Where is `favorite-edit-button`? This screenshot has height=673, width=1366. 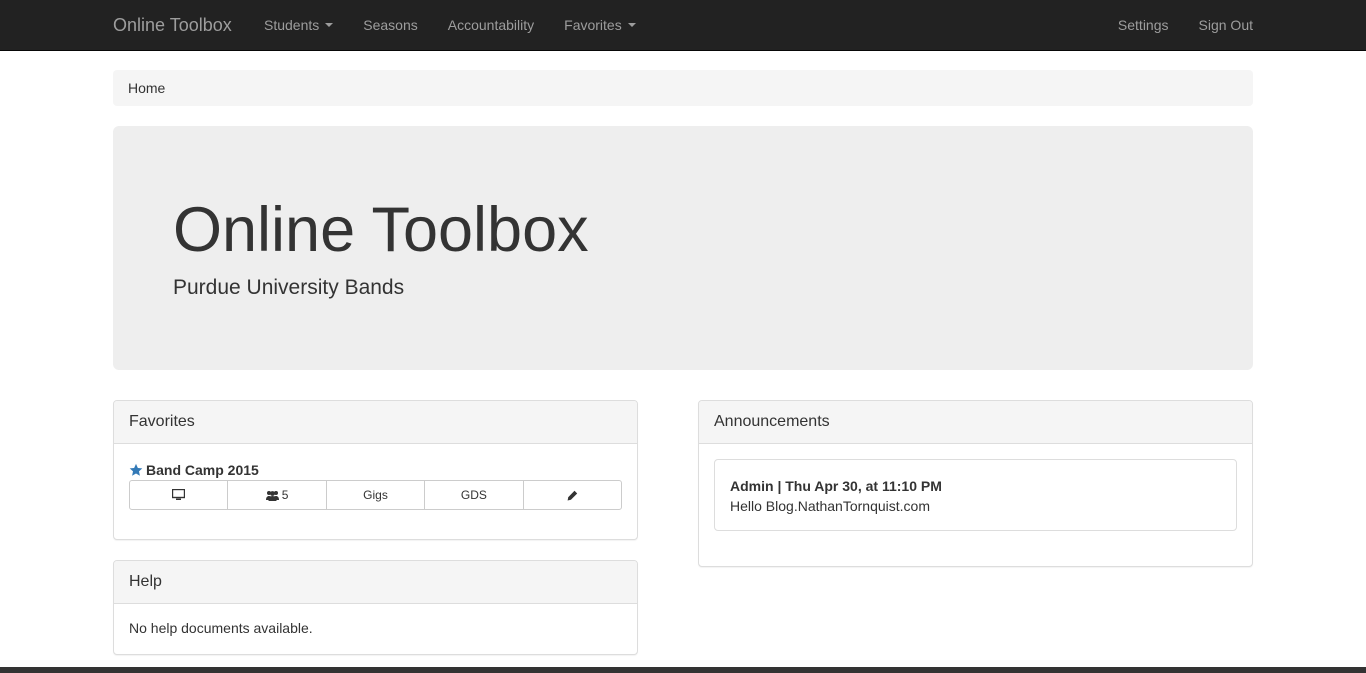 favorite-edit-button is located at coordinates (572, 495).